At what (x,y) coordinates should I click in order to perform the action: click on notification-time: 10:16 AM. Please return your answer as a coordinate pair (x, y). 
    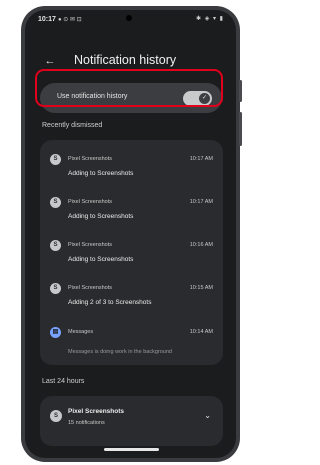
    Looking at the image, I should click on (201, 245).